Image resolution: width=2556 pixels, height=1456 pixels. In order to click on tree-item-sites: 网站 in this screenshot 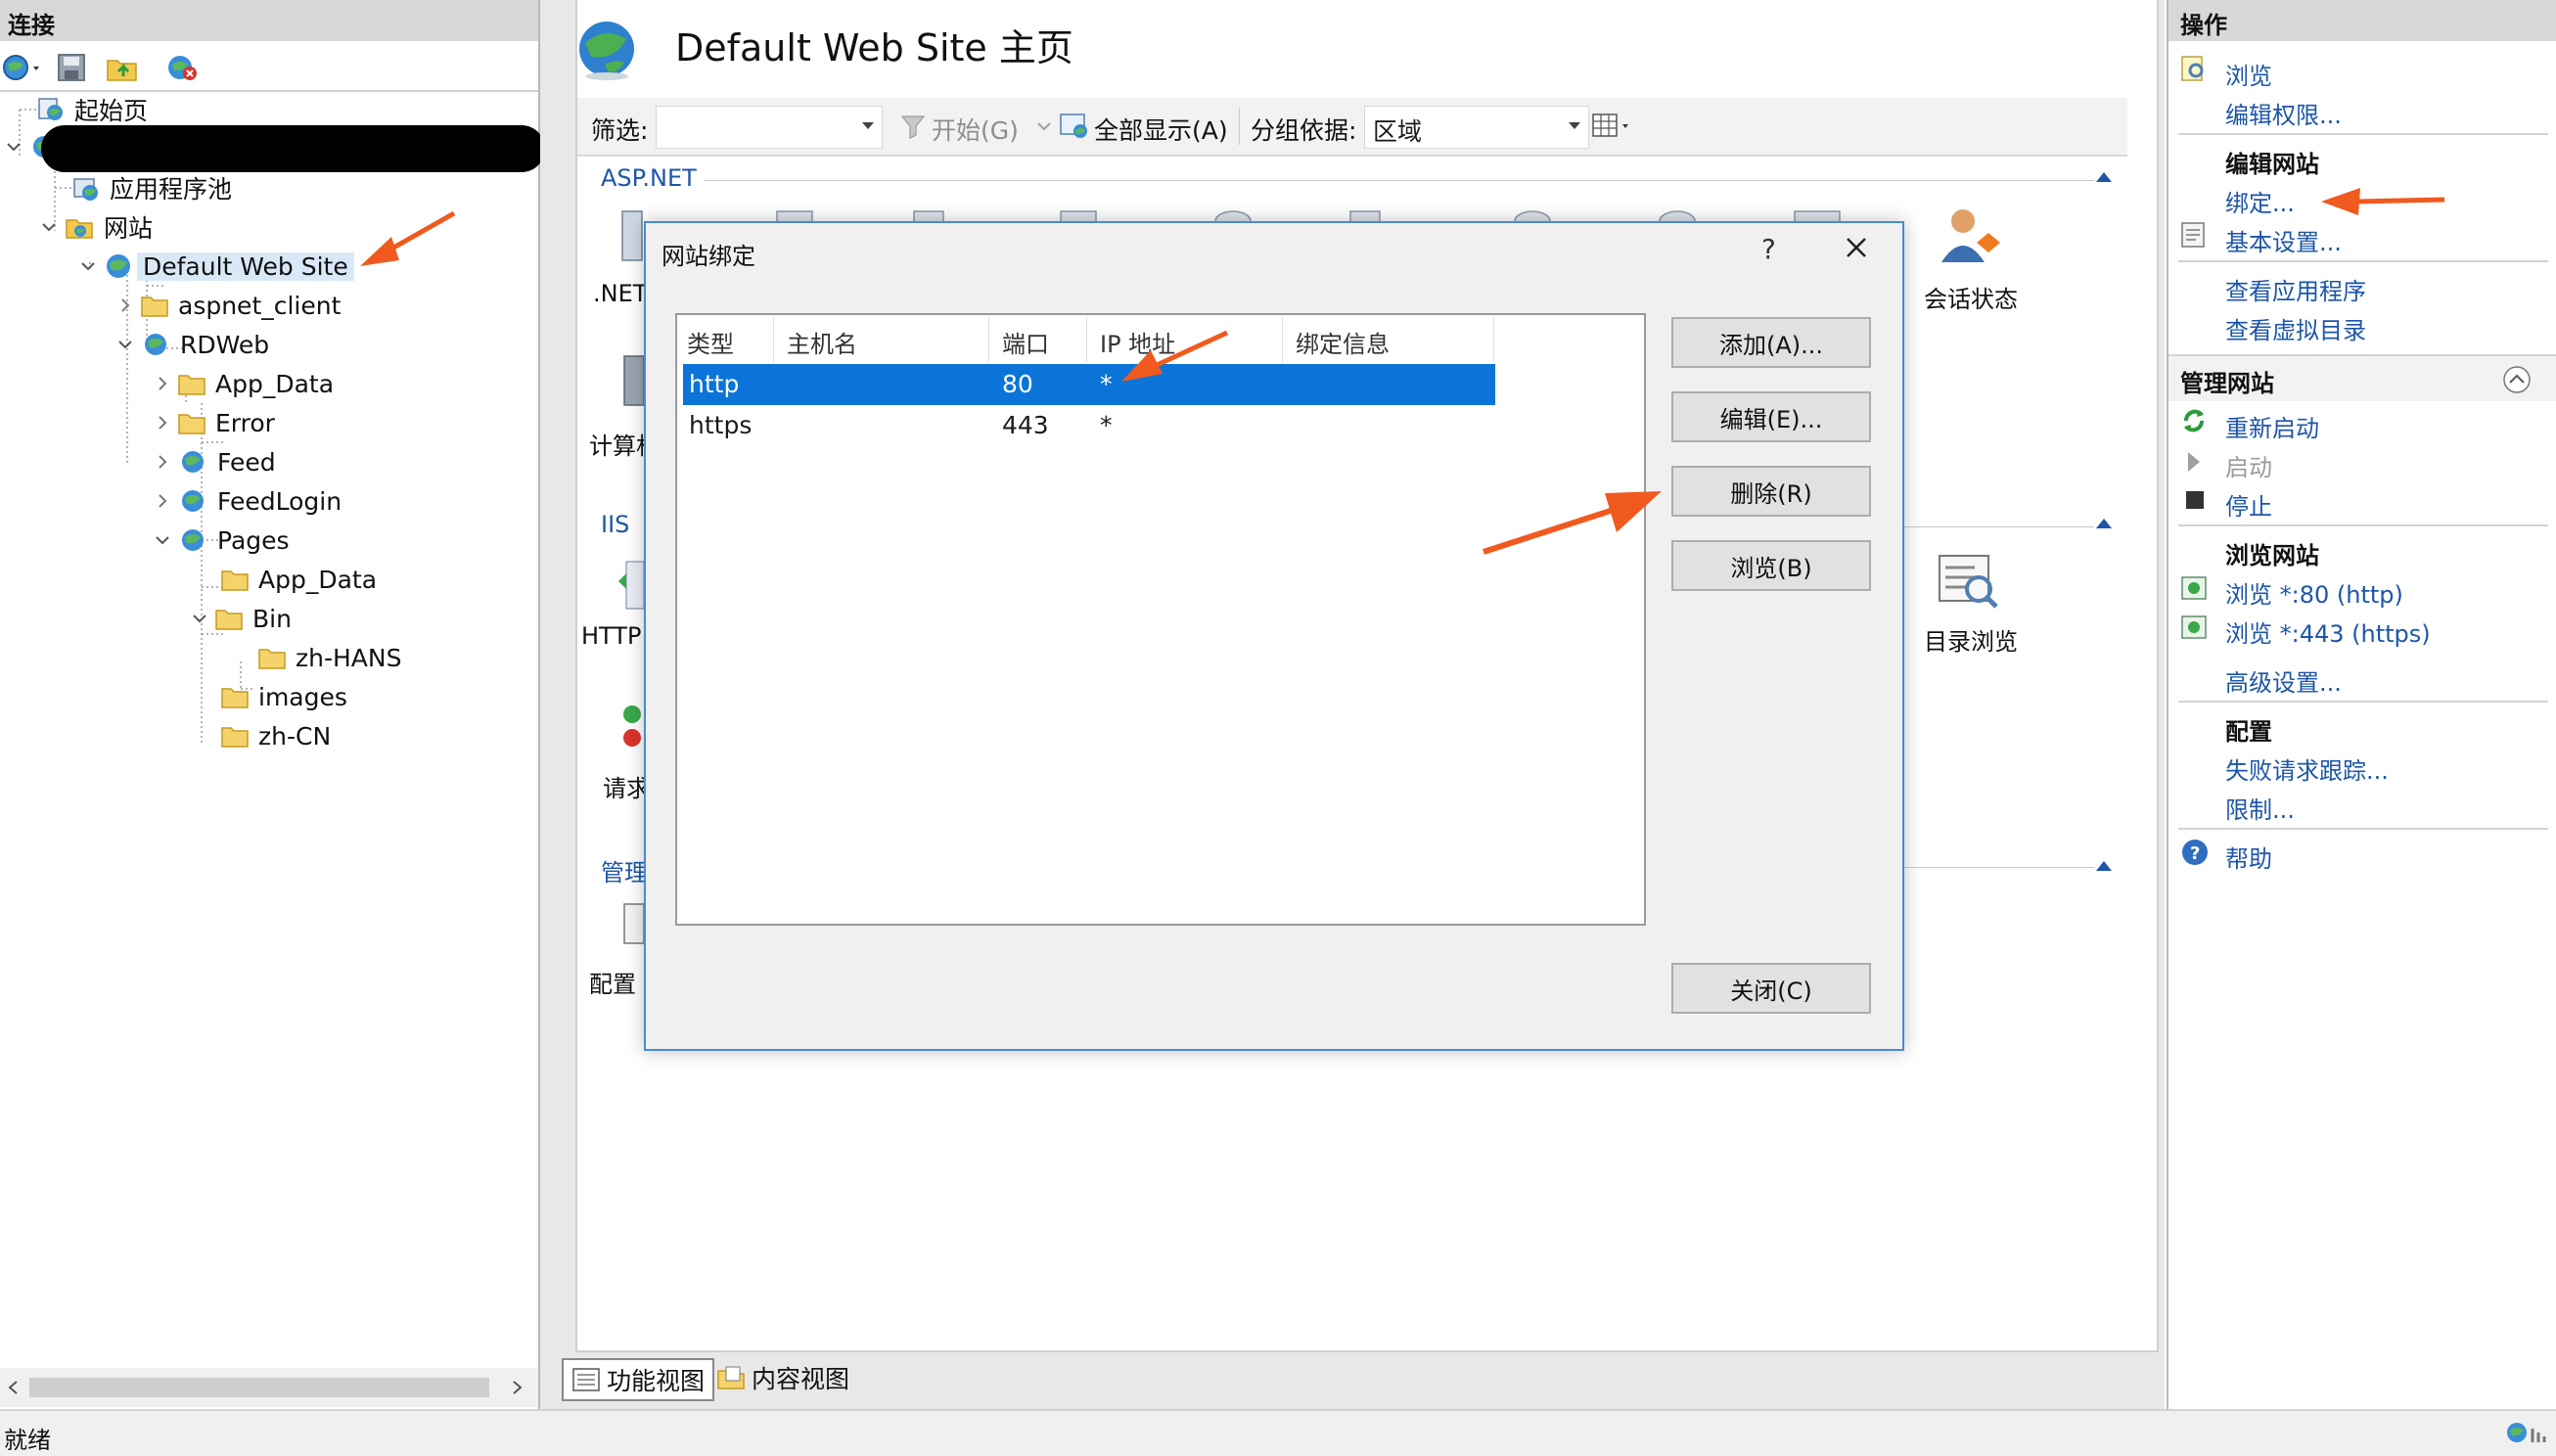, I will do `click(99, 227)`.